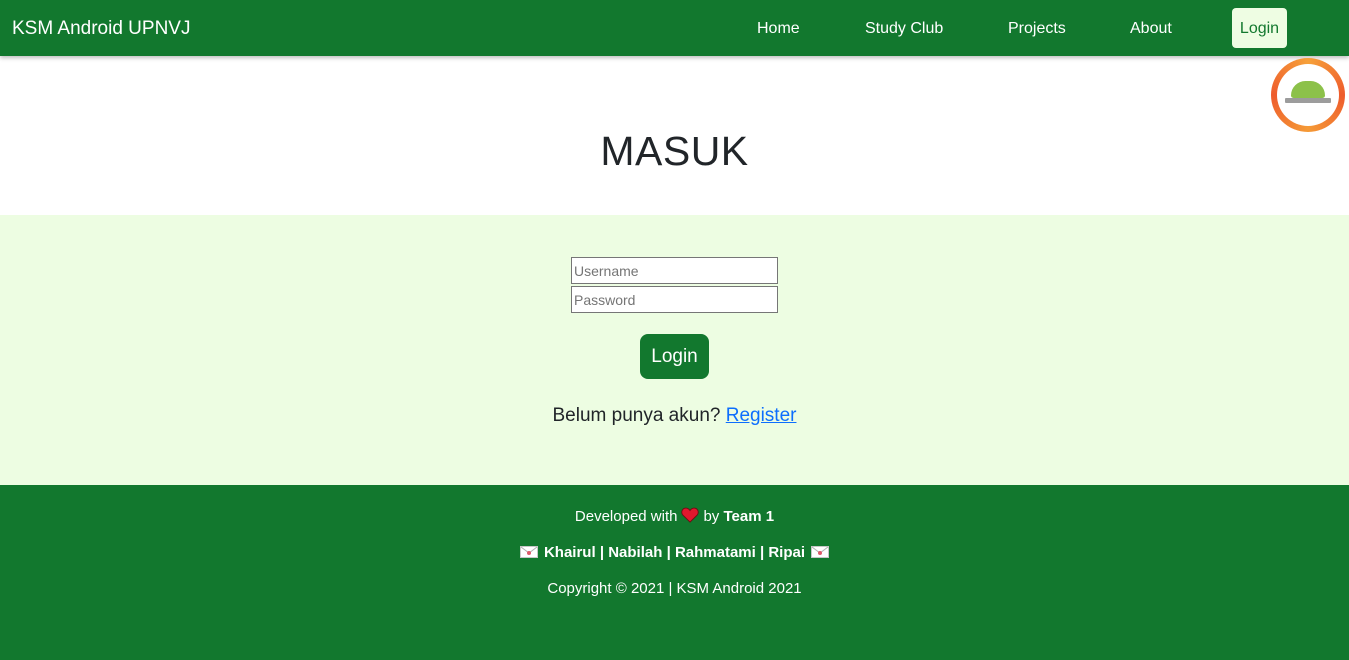 Image resolution: width=1349 pixels, height=660 pixels. Describe the element at coordinates (674, 151) in the screenshot. I see `page-title: MASUK` at that location.